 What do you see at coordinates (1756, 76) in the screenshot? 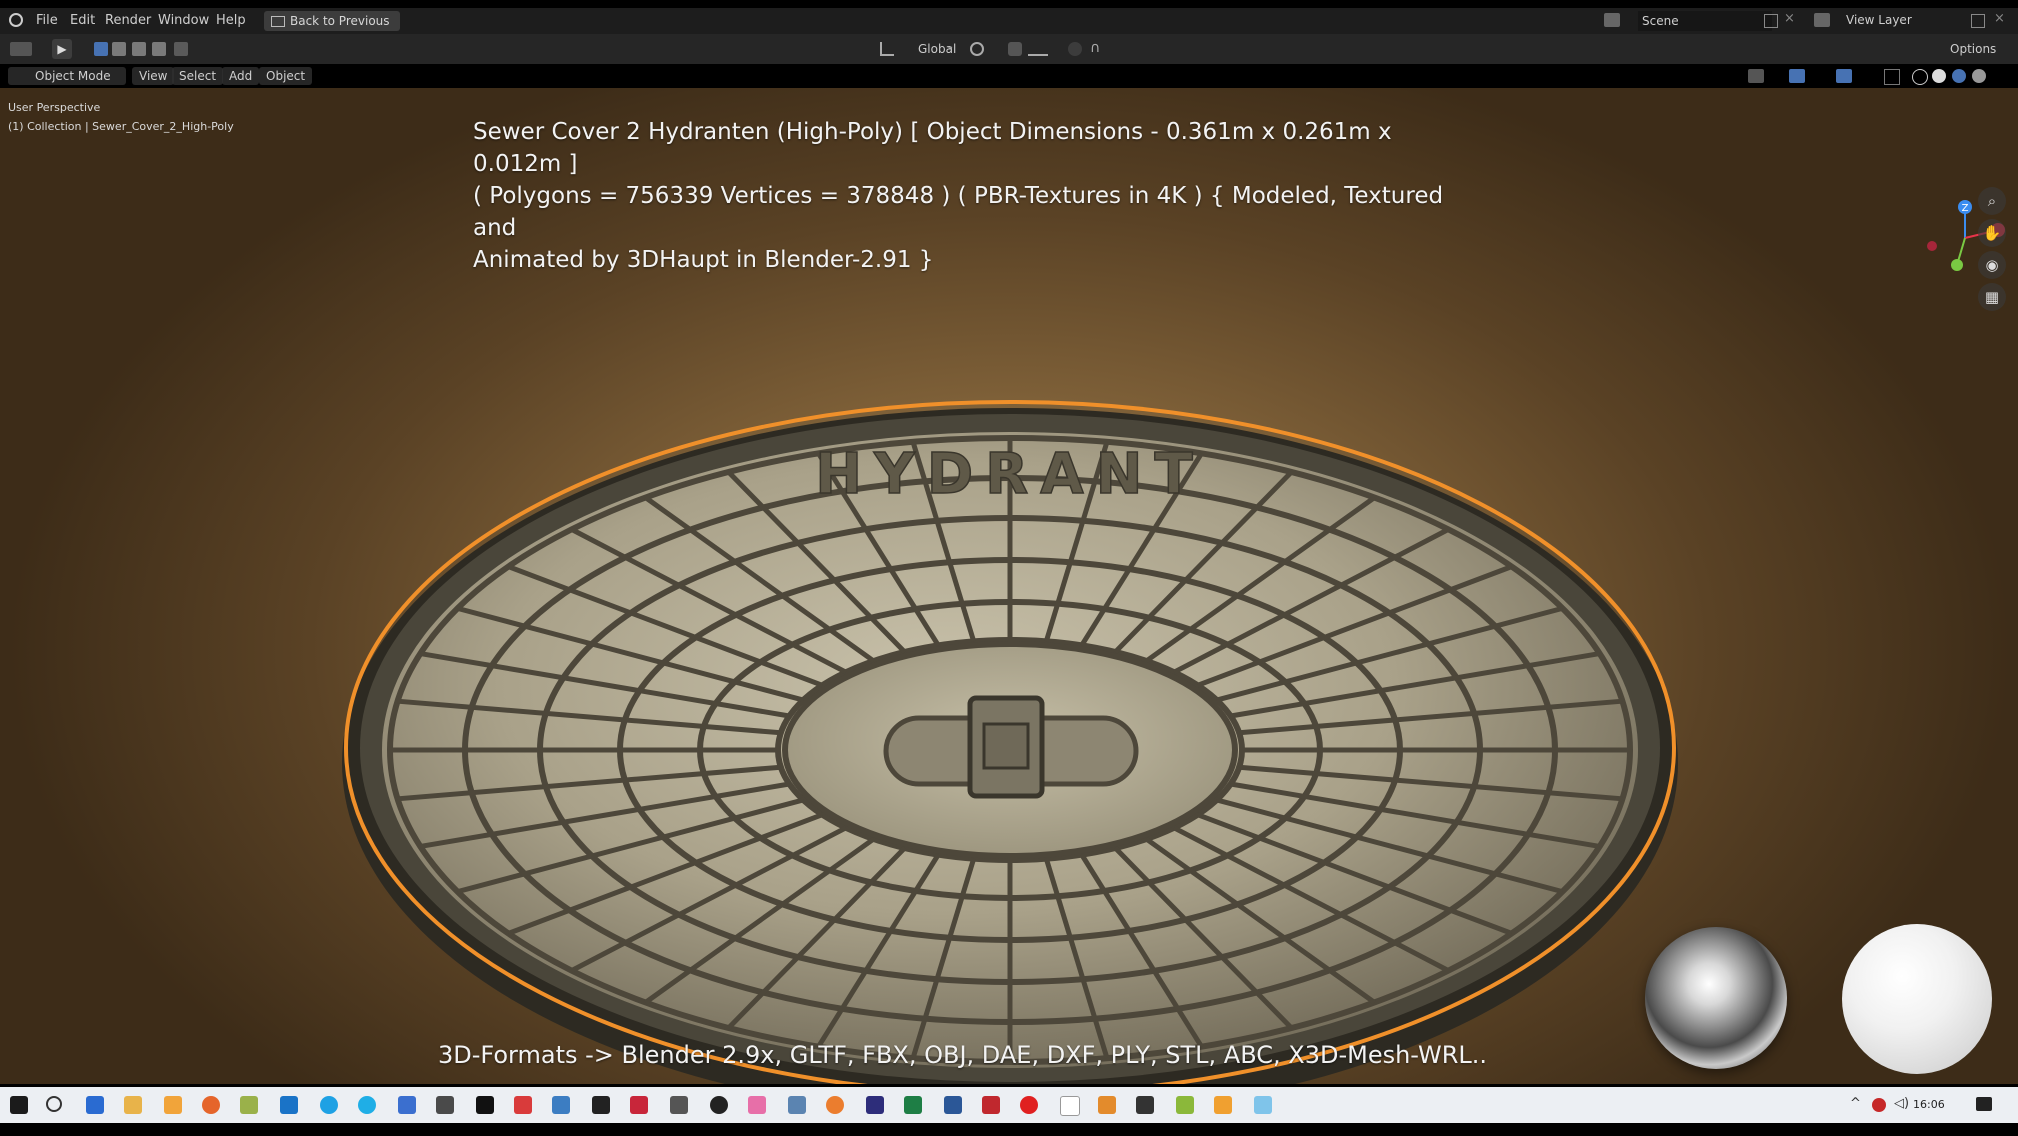
I see `visibility-icon` at bounding box center [1756, 76].